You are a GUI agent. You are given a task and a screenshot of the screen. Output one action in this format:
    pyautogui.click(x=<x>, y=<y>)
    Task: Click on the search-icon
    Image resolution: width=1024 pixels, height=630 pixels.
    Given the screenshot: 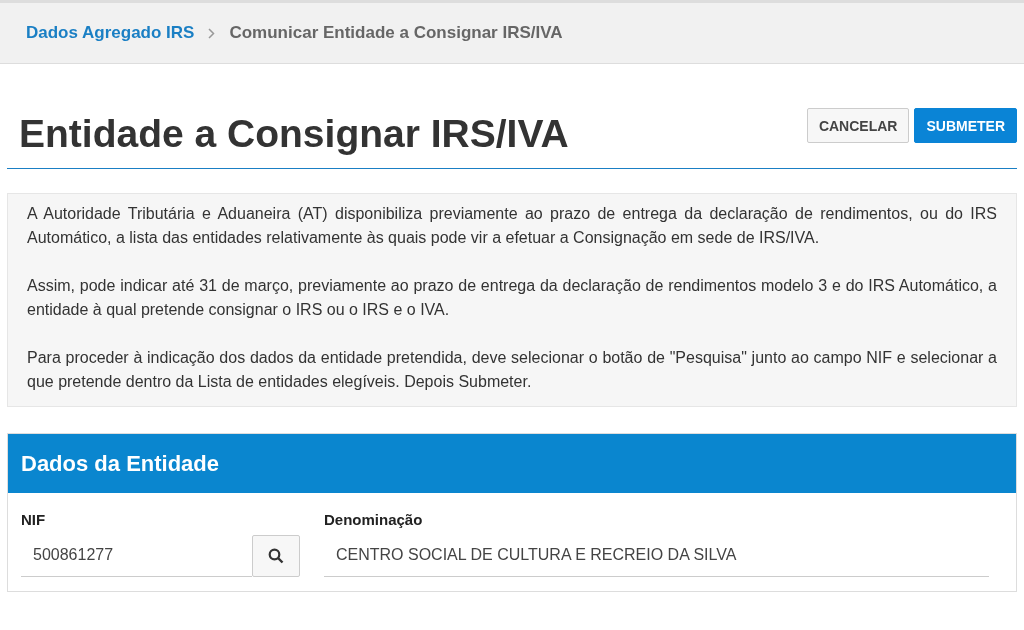 What is the action you would take?
    pyautogui.click(x=276, y=555)
    